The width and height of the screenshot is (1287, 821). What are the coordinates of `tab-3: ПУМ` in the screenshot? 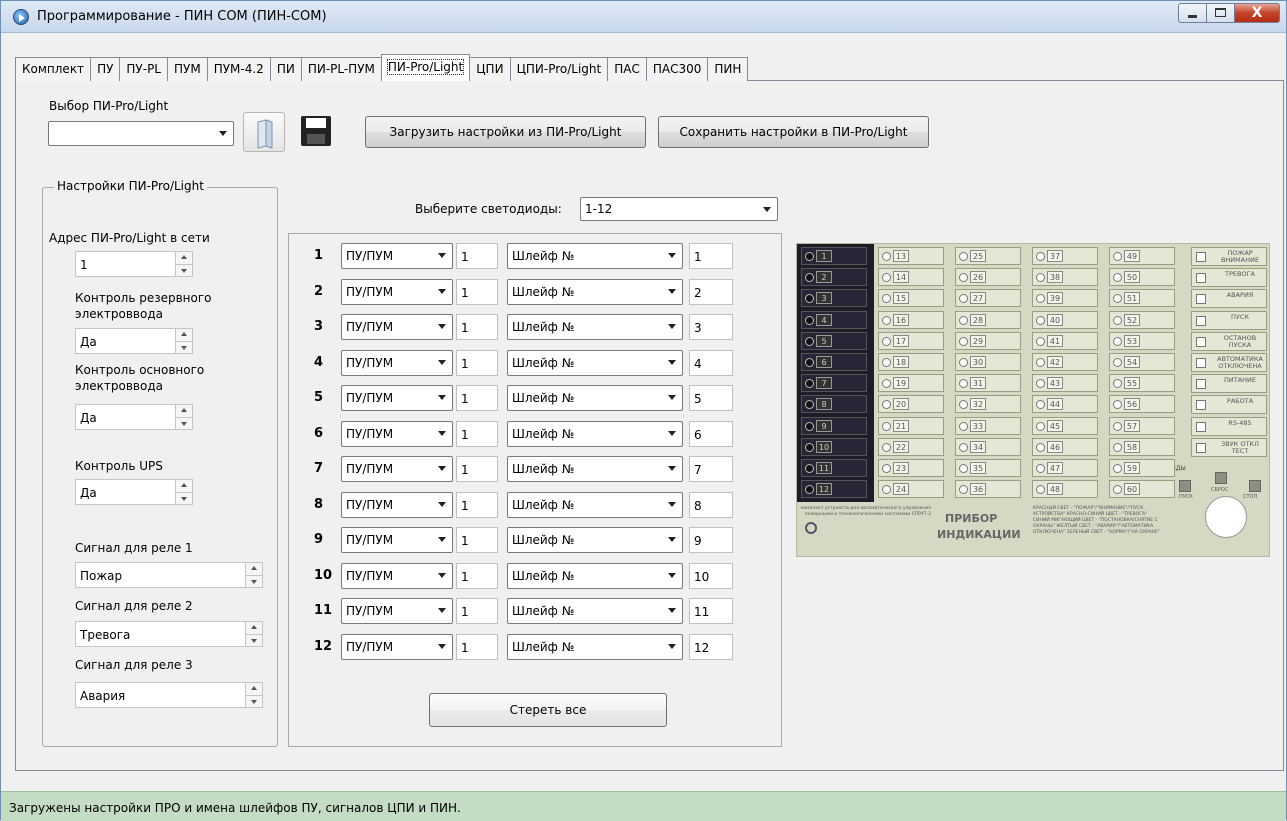 It's located at (187, 69).